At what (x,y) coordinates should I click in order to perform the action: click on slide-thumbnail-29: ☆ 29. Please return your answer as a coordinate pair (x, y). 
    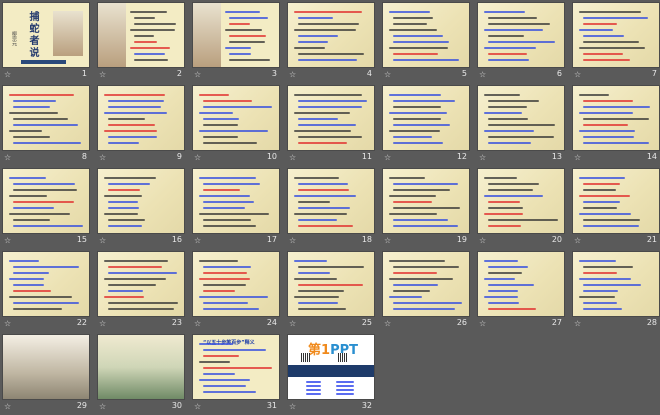
    Looking at the image, I should click on (46, 375).